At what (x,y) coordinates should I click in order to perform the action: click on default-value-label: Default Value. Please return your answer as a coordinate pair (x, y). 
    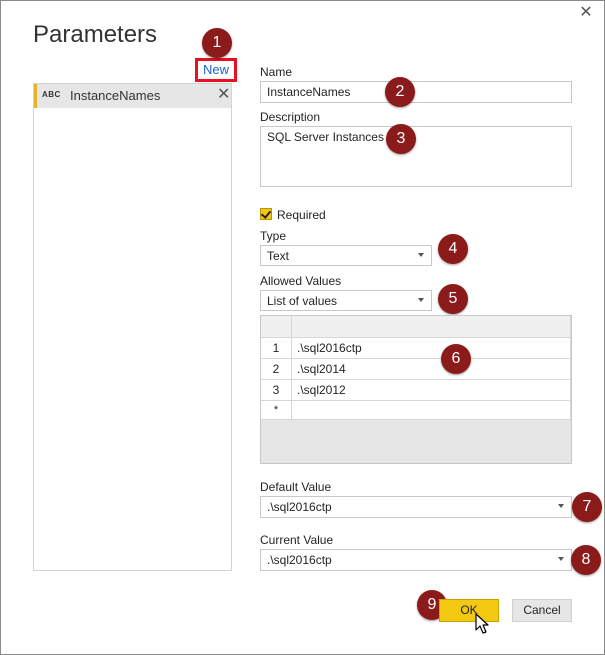
    Looking at the image, I should click on (296, 487).